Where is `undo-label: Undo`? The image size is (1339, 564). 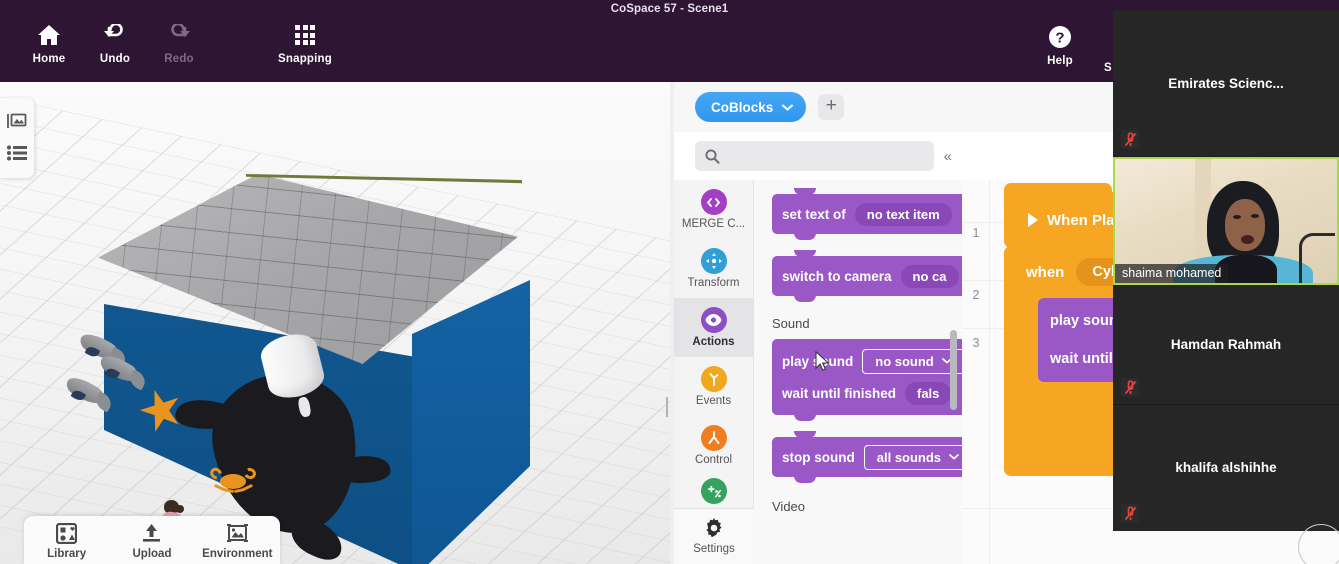
undo-label: Undo is located at coordinates (115, 59).